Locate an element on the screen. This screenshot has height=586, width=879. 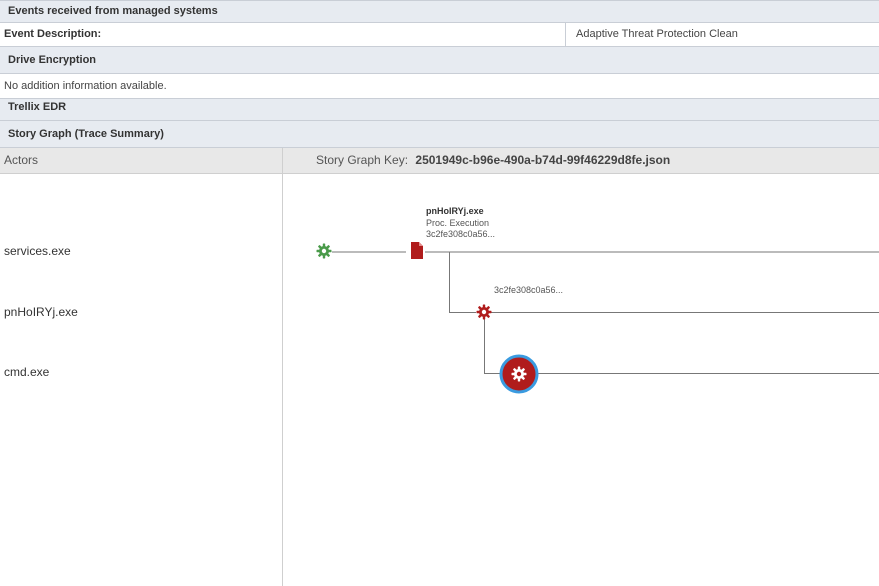
file-node-name: pnHoIRYj.exe is located at coordinates (455, 211).